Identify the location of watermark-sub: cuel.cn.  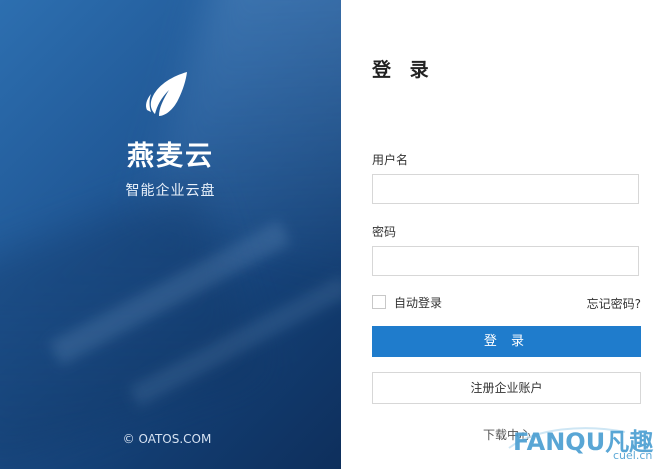
(633, 455).